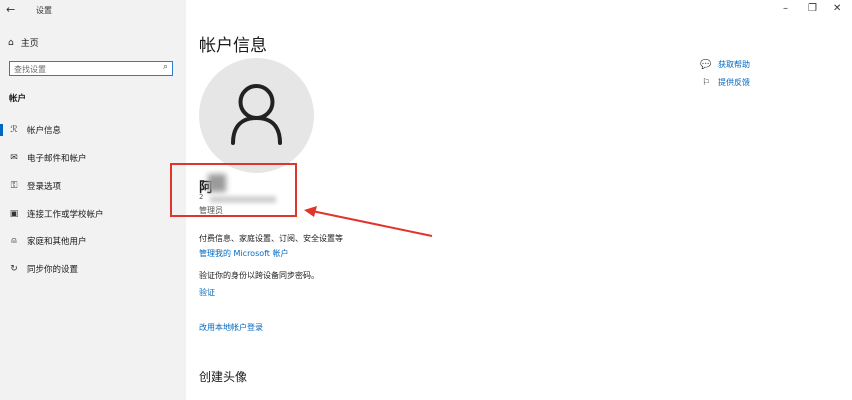 The height and width of the screenshot is (400, 852). What do you see at coordinates (14, 269) in the screenshot?
I see `sync-icon: ↻` at bounding box center [14, 269].